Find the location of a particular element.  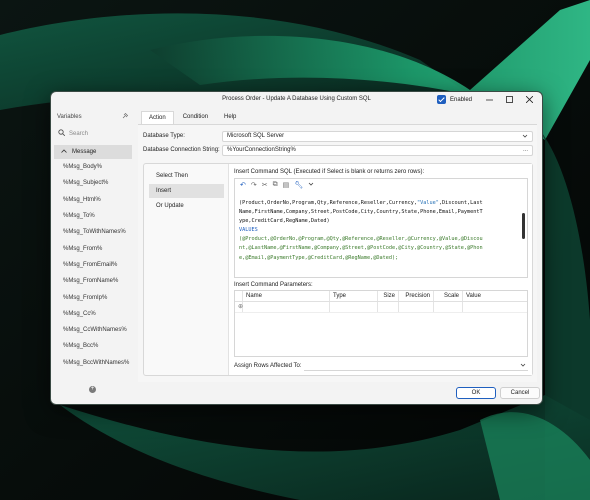

variables-header: Variables is located at coordinates (92, 117).